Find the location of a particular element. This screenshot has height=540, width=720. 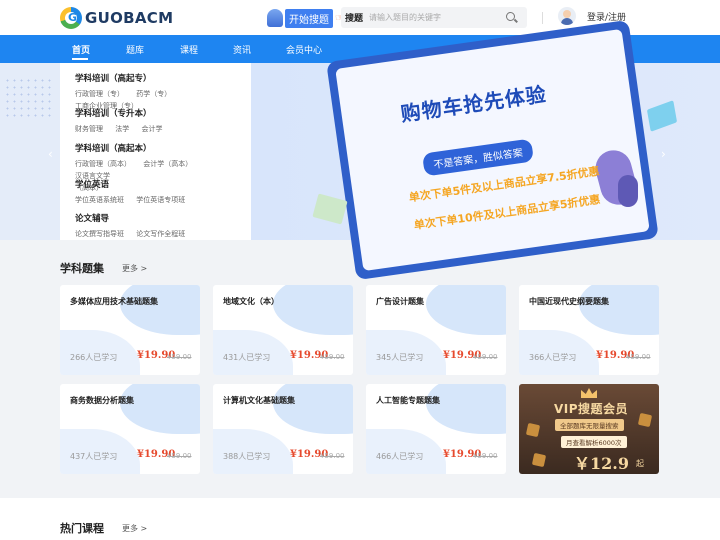

category-link: 行政管理（高本） is located at coordinates (103, 164).